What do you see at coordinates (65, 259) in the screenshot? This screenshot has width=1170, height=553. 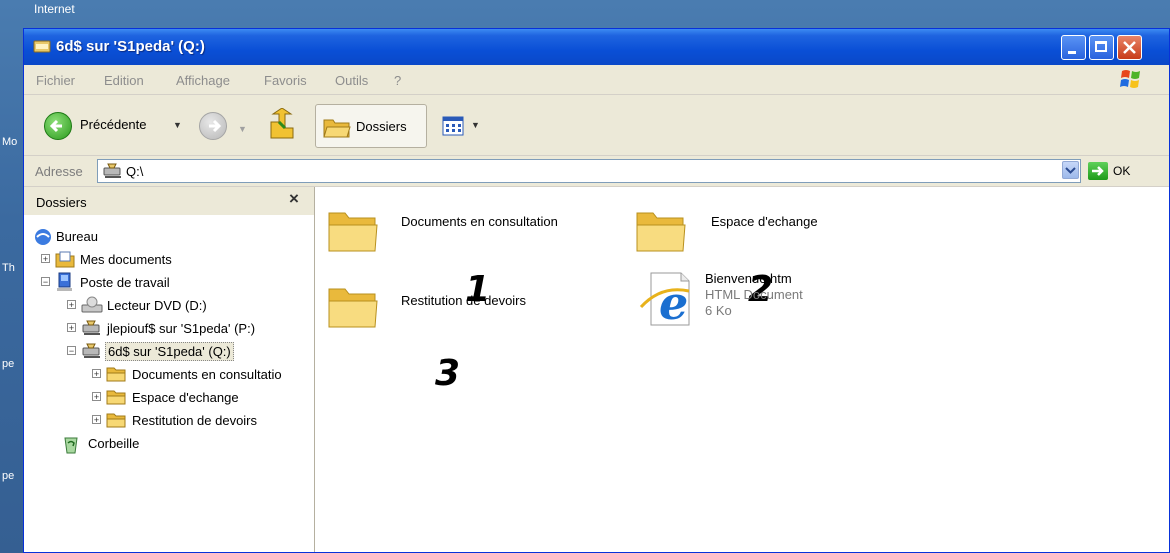 I see `documents-folder-icon` at bounding box center [65, 259].